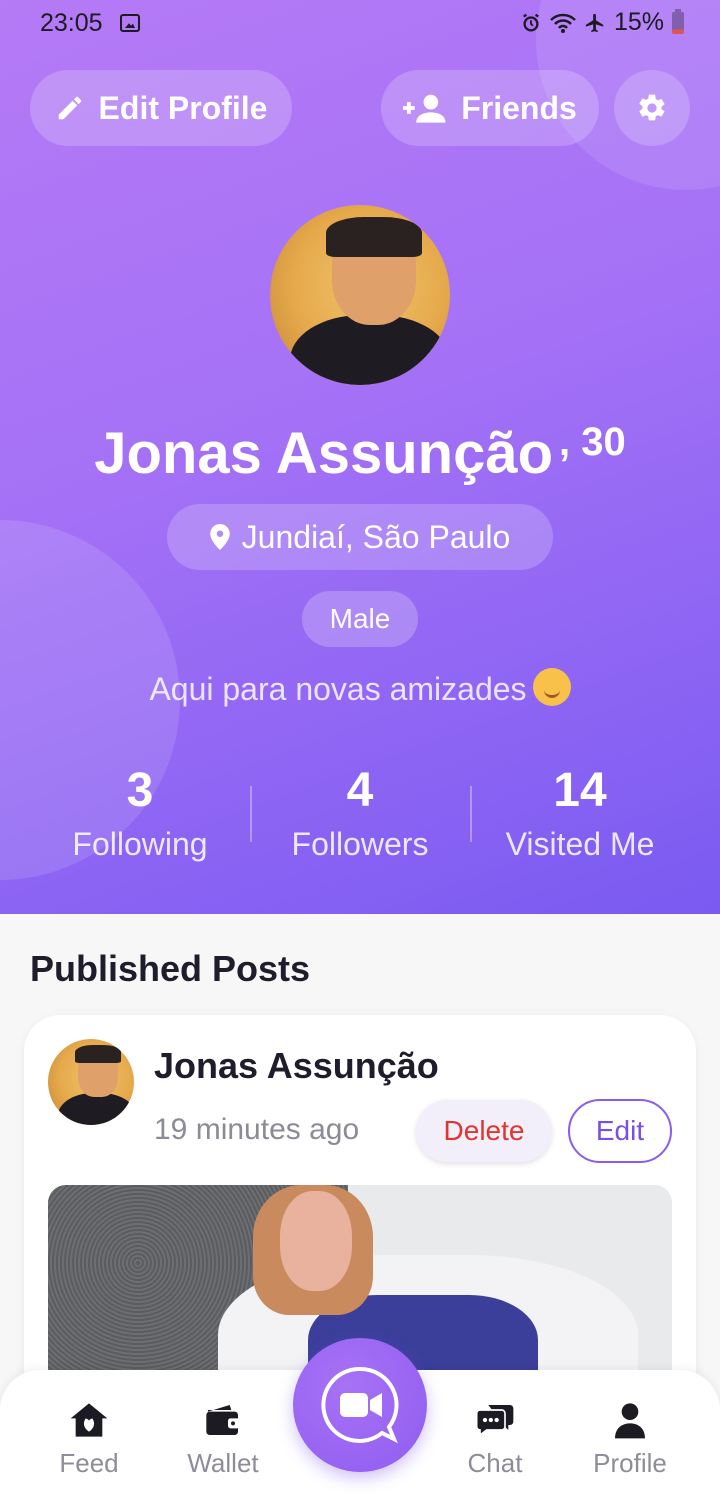 Image resolution: width=720 pixels, height=1507 pixels. What do you see at coordinates (376, 536) in the screenshot?
I see `location-text: Jundiaí, São Paulo` at bounding box center [376, 536].